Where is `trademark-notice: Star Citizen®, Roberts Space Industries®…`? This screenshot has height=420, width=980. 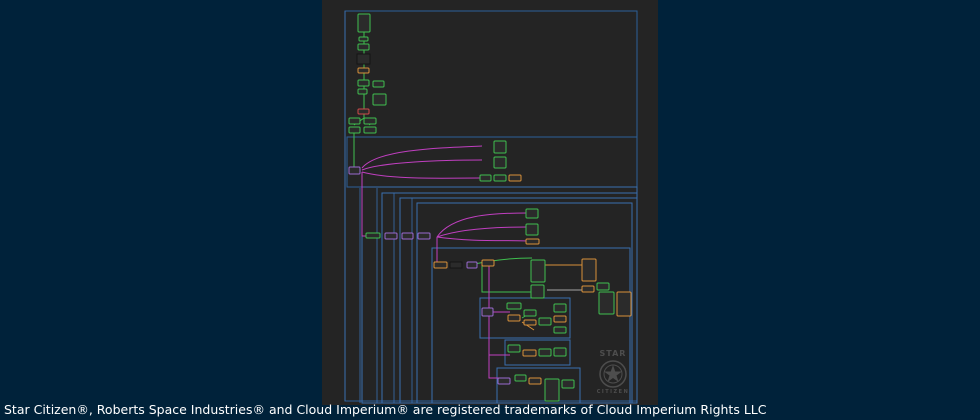
trademark-notice: Star Citizen®, Roberts Space Industries®… is located at coordinates (385, 409).